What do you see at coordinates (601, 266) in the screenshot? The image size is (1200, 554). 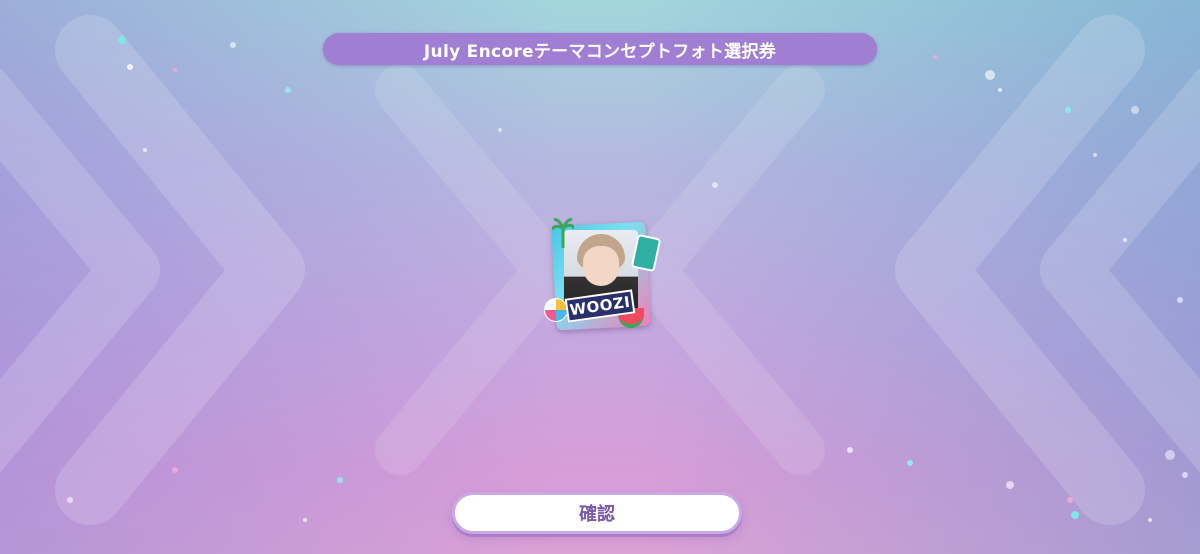 I see `photo-face` at bounding box center [601, 266].